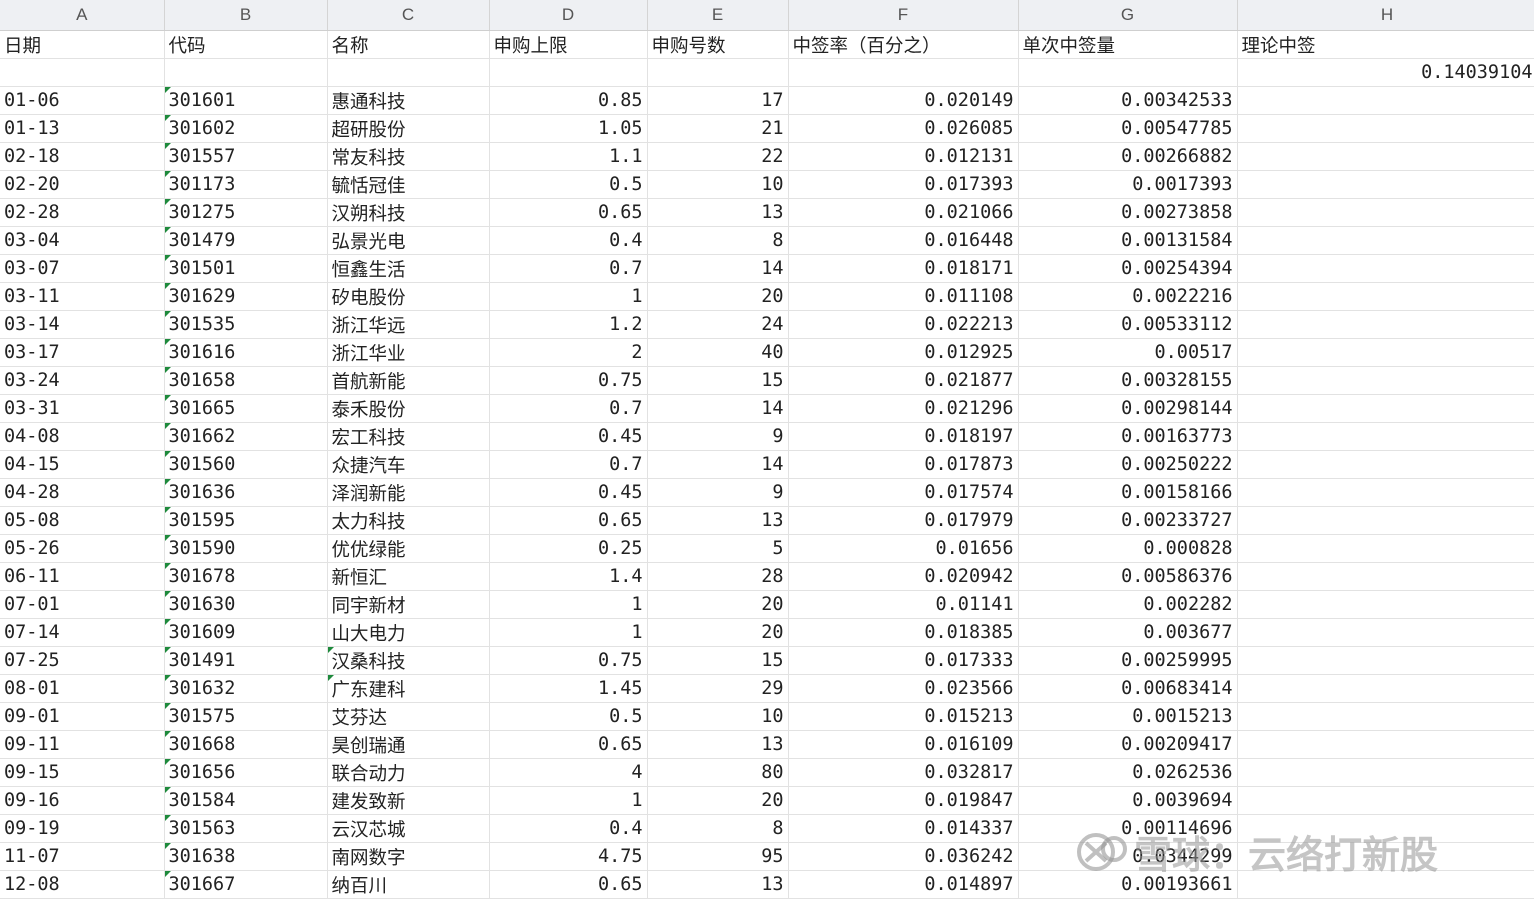  What do you see at coordinates (903, 464) in the screenshot?
I see `cell-rate: 0.017873` at bounding box center [903, 464].